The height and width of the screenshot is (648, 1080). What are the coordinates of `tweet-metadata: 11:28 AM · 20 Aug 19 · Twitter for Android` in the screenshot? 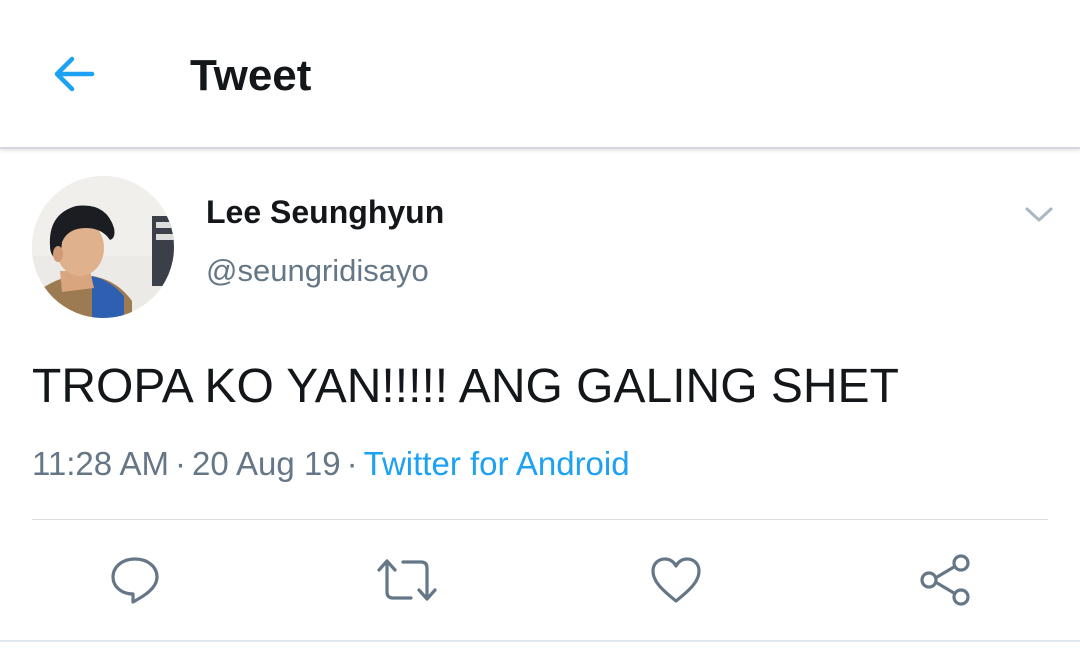 It's located at (331, 464).